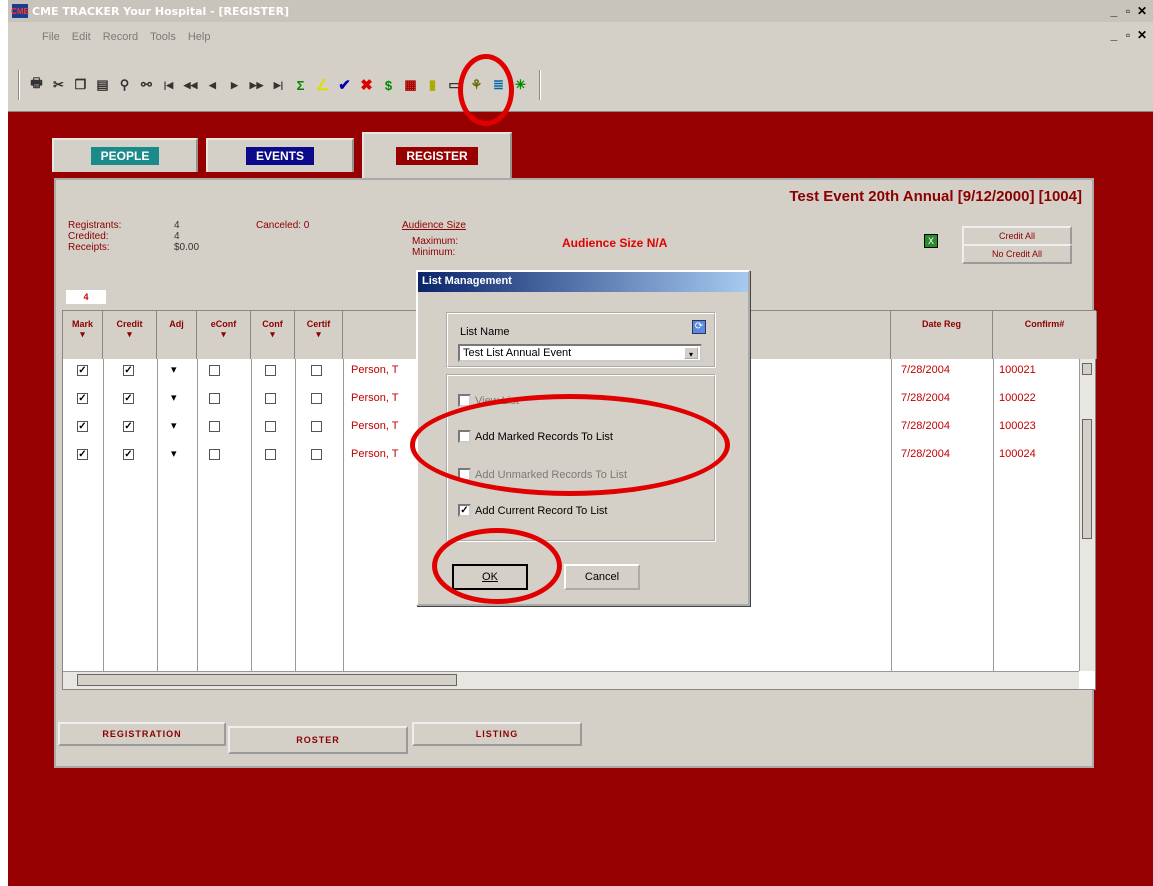 This screenshot has width=1153, height=886. What do you see at coordinates (1017, 254) in the screenshot?
I see `no-credit-all-button: No Credit All` at bounding box center [1017, 254].